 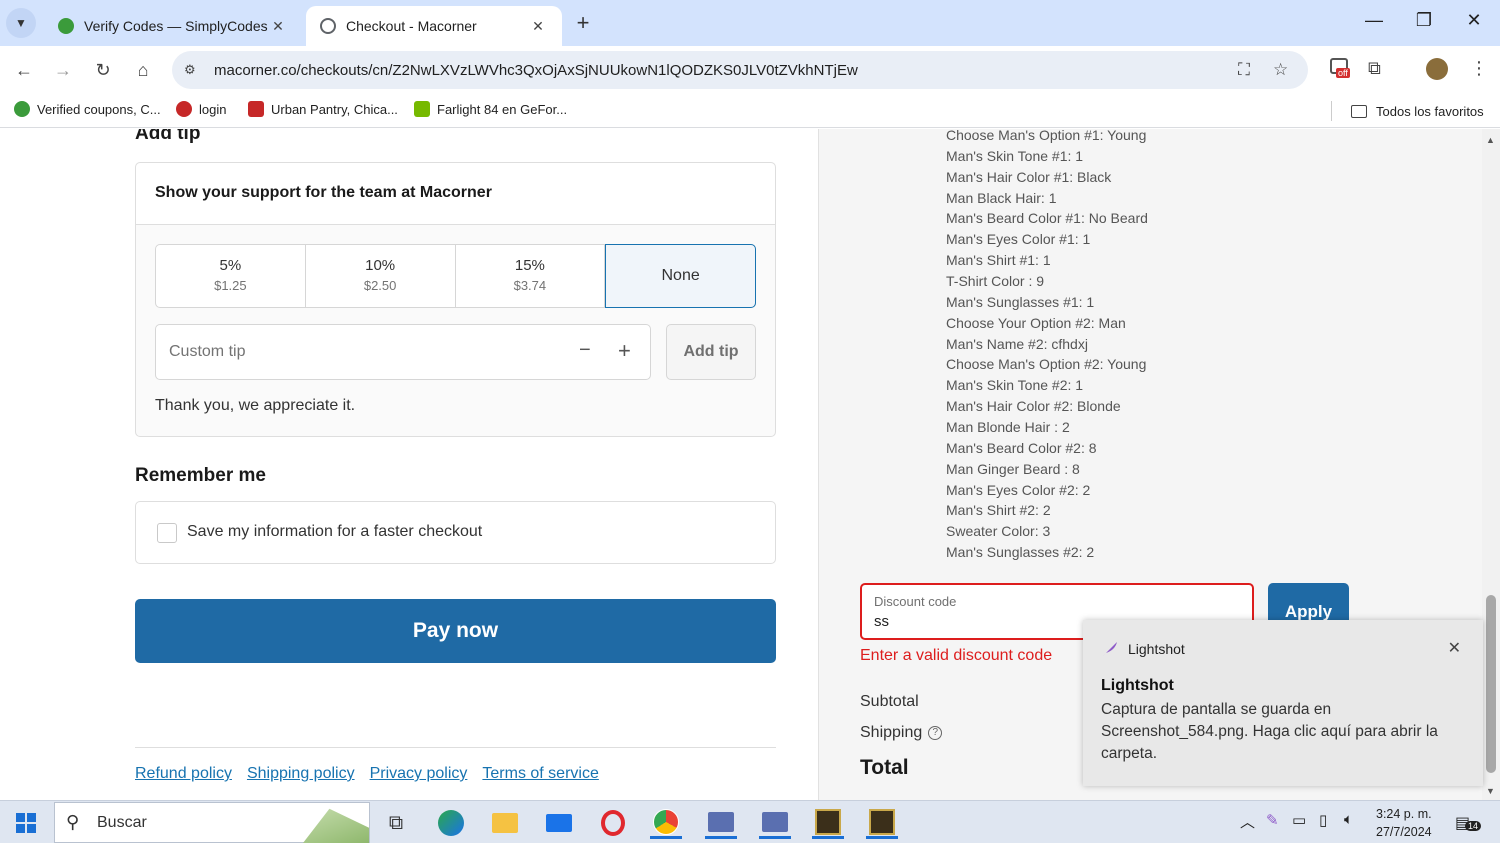 I want to click on scroll-up-arrow-icon: ▲, so click(x=1490, y=140).